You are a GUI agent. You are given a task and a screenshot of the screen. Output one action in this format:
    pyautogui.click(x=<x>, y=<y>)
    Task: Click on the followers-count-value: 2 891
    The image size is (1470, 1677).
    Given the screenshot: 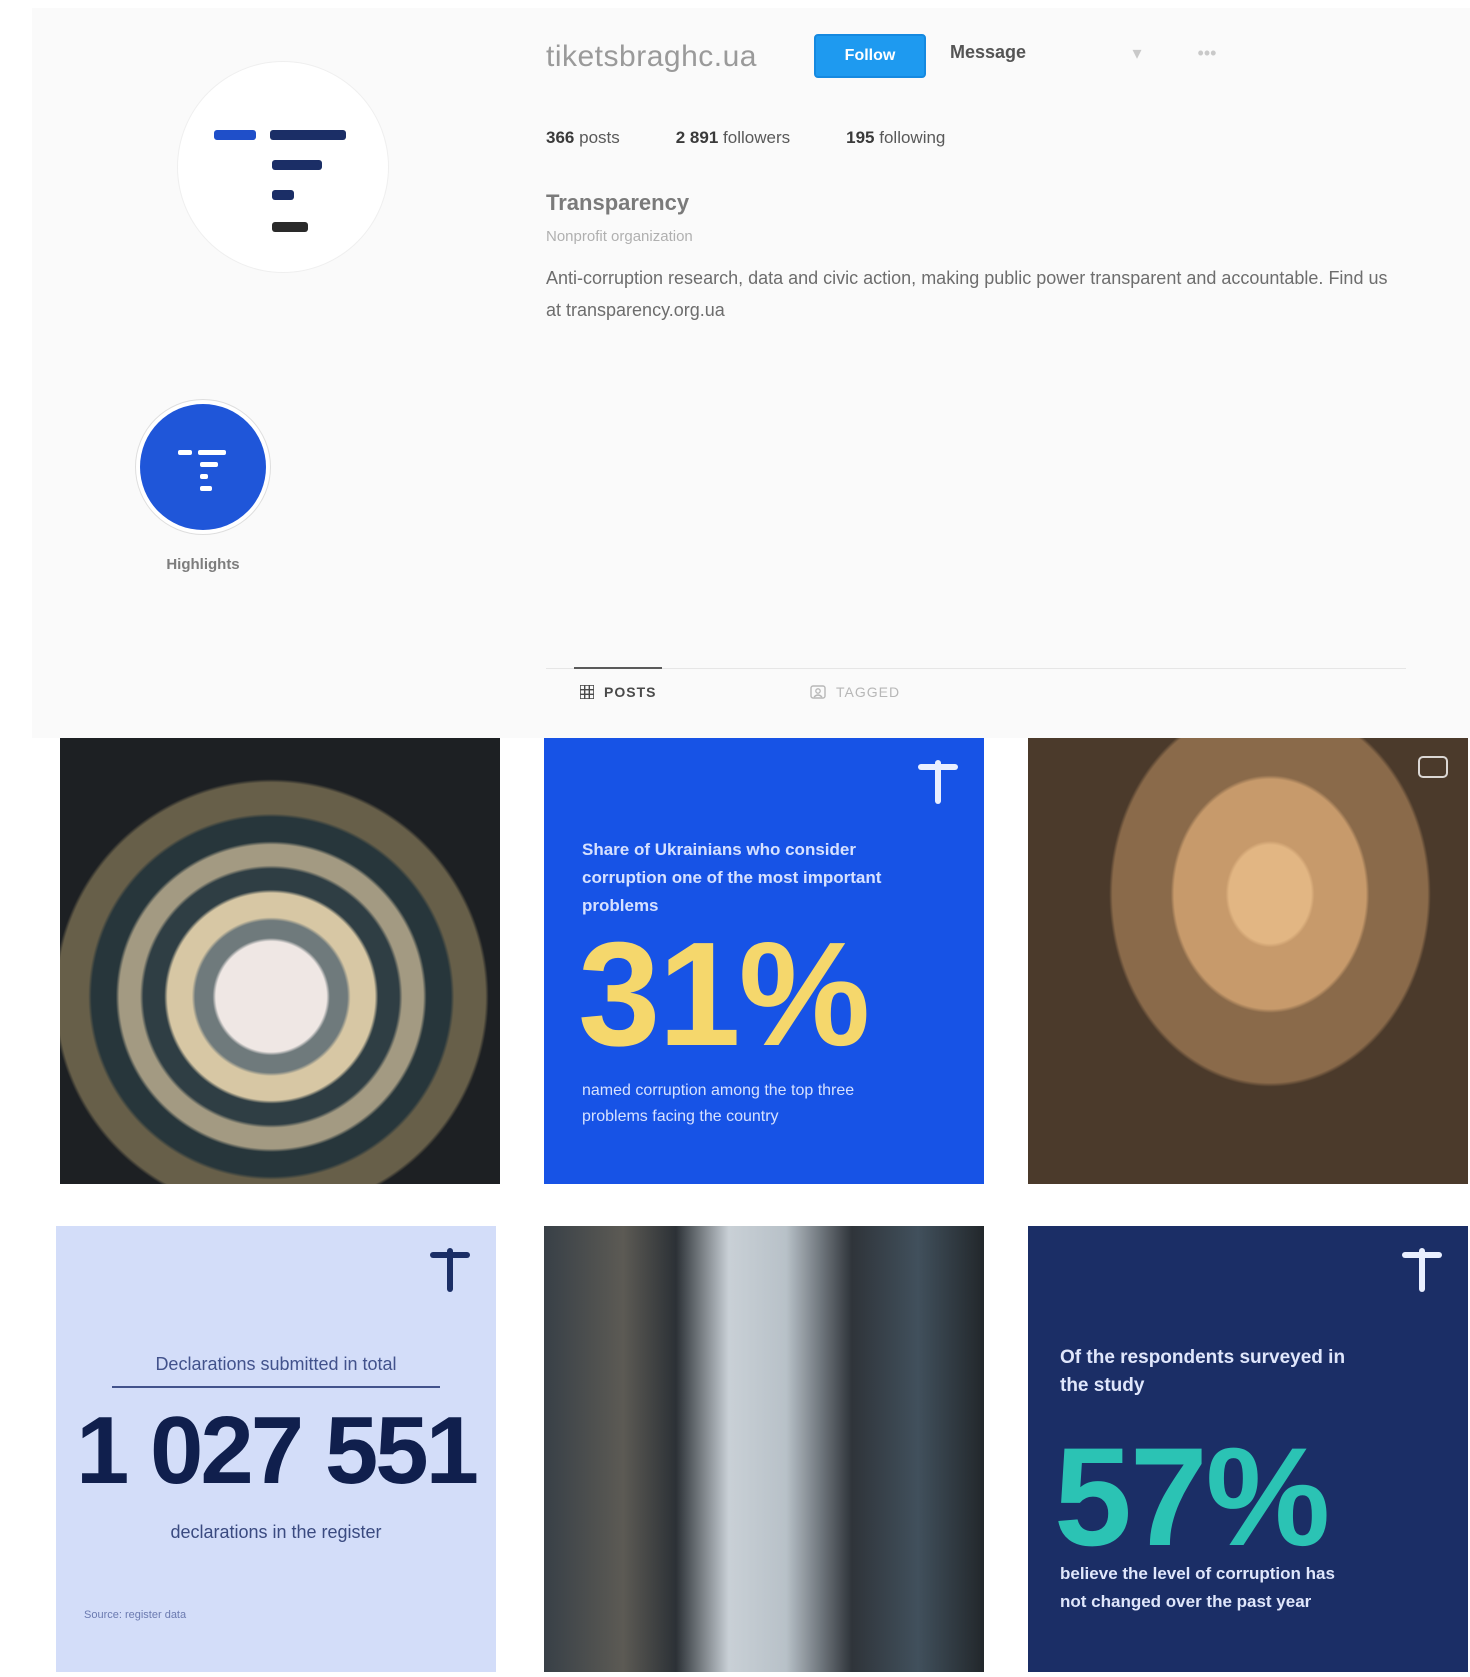 What is the action you would take?
    pyautogui.click(x=697, y=137)
    